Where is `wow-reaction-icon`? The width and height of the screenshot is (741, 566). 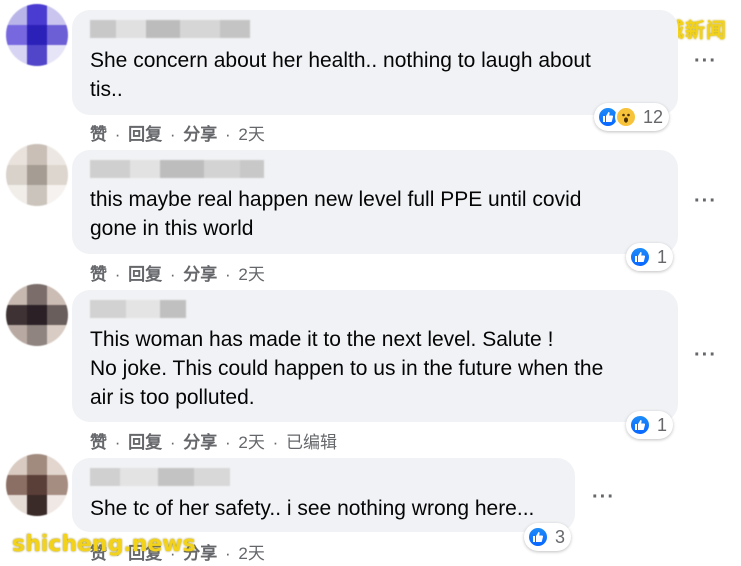 wow-reaction-icon is located at coordinates (626, 117).